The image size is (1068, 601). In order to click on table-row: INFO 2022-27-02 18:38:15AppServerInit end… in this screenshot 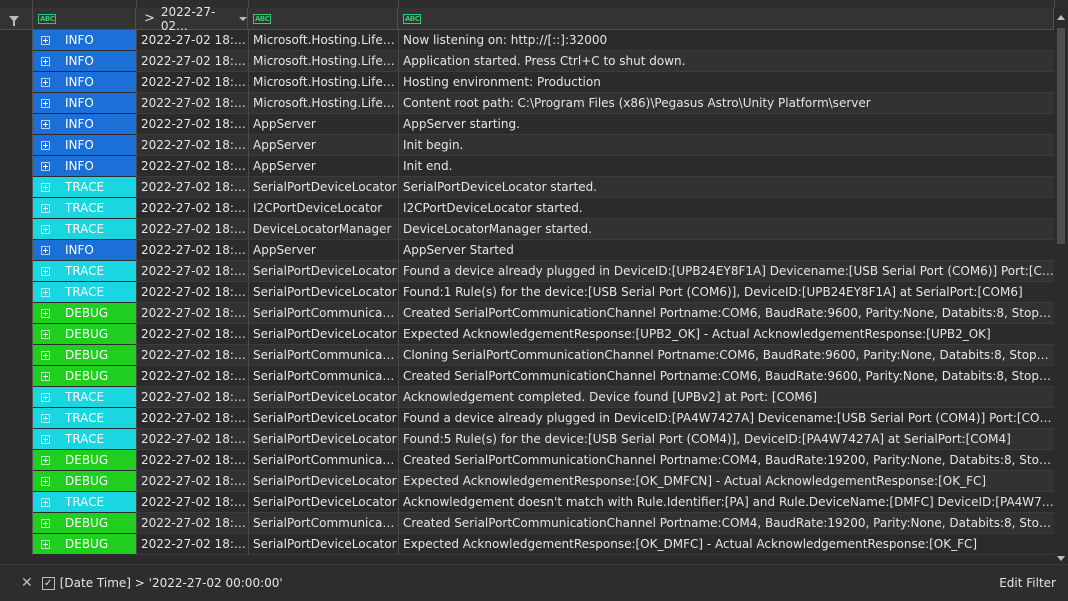, I will do `click(527, 166)`.